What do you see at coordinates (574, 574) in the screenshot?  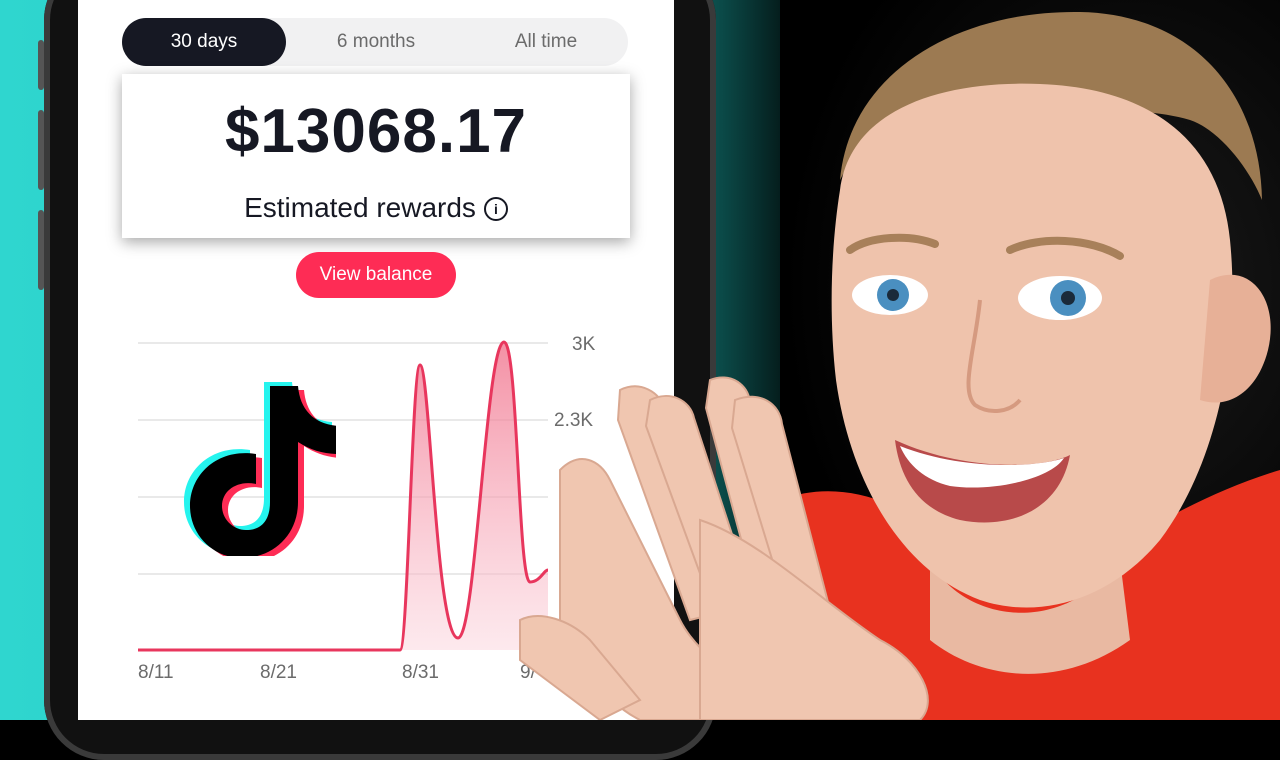 I see `y-tick-label: 75` at bounding box center [574, 574].